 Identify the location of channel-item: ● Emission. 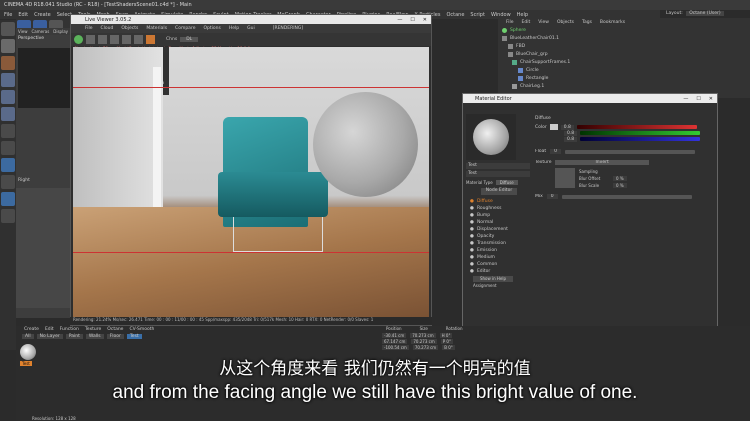
(499, 250).